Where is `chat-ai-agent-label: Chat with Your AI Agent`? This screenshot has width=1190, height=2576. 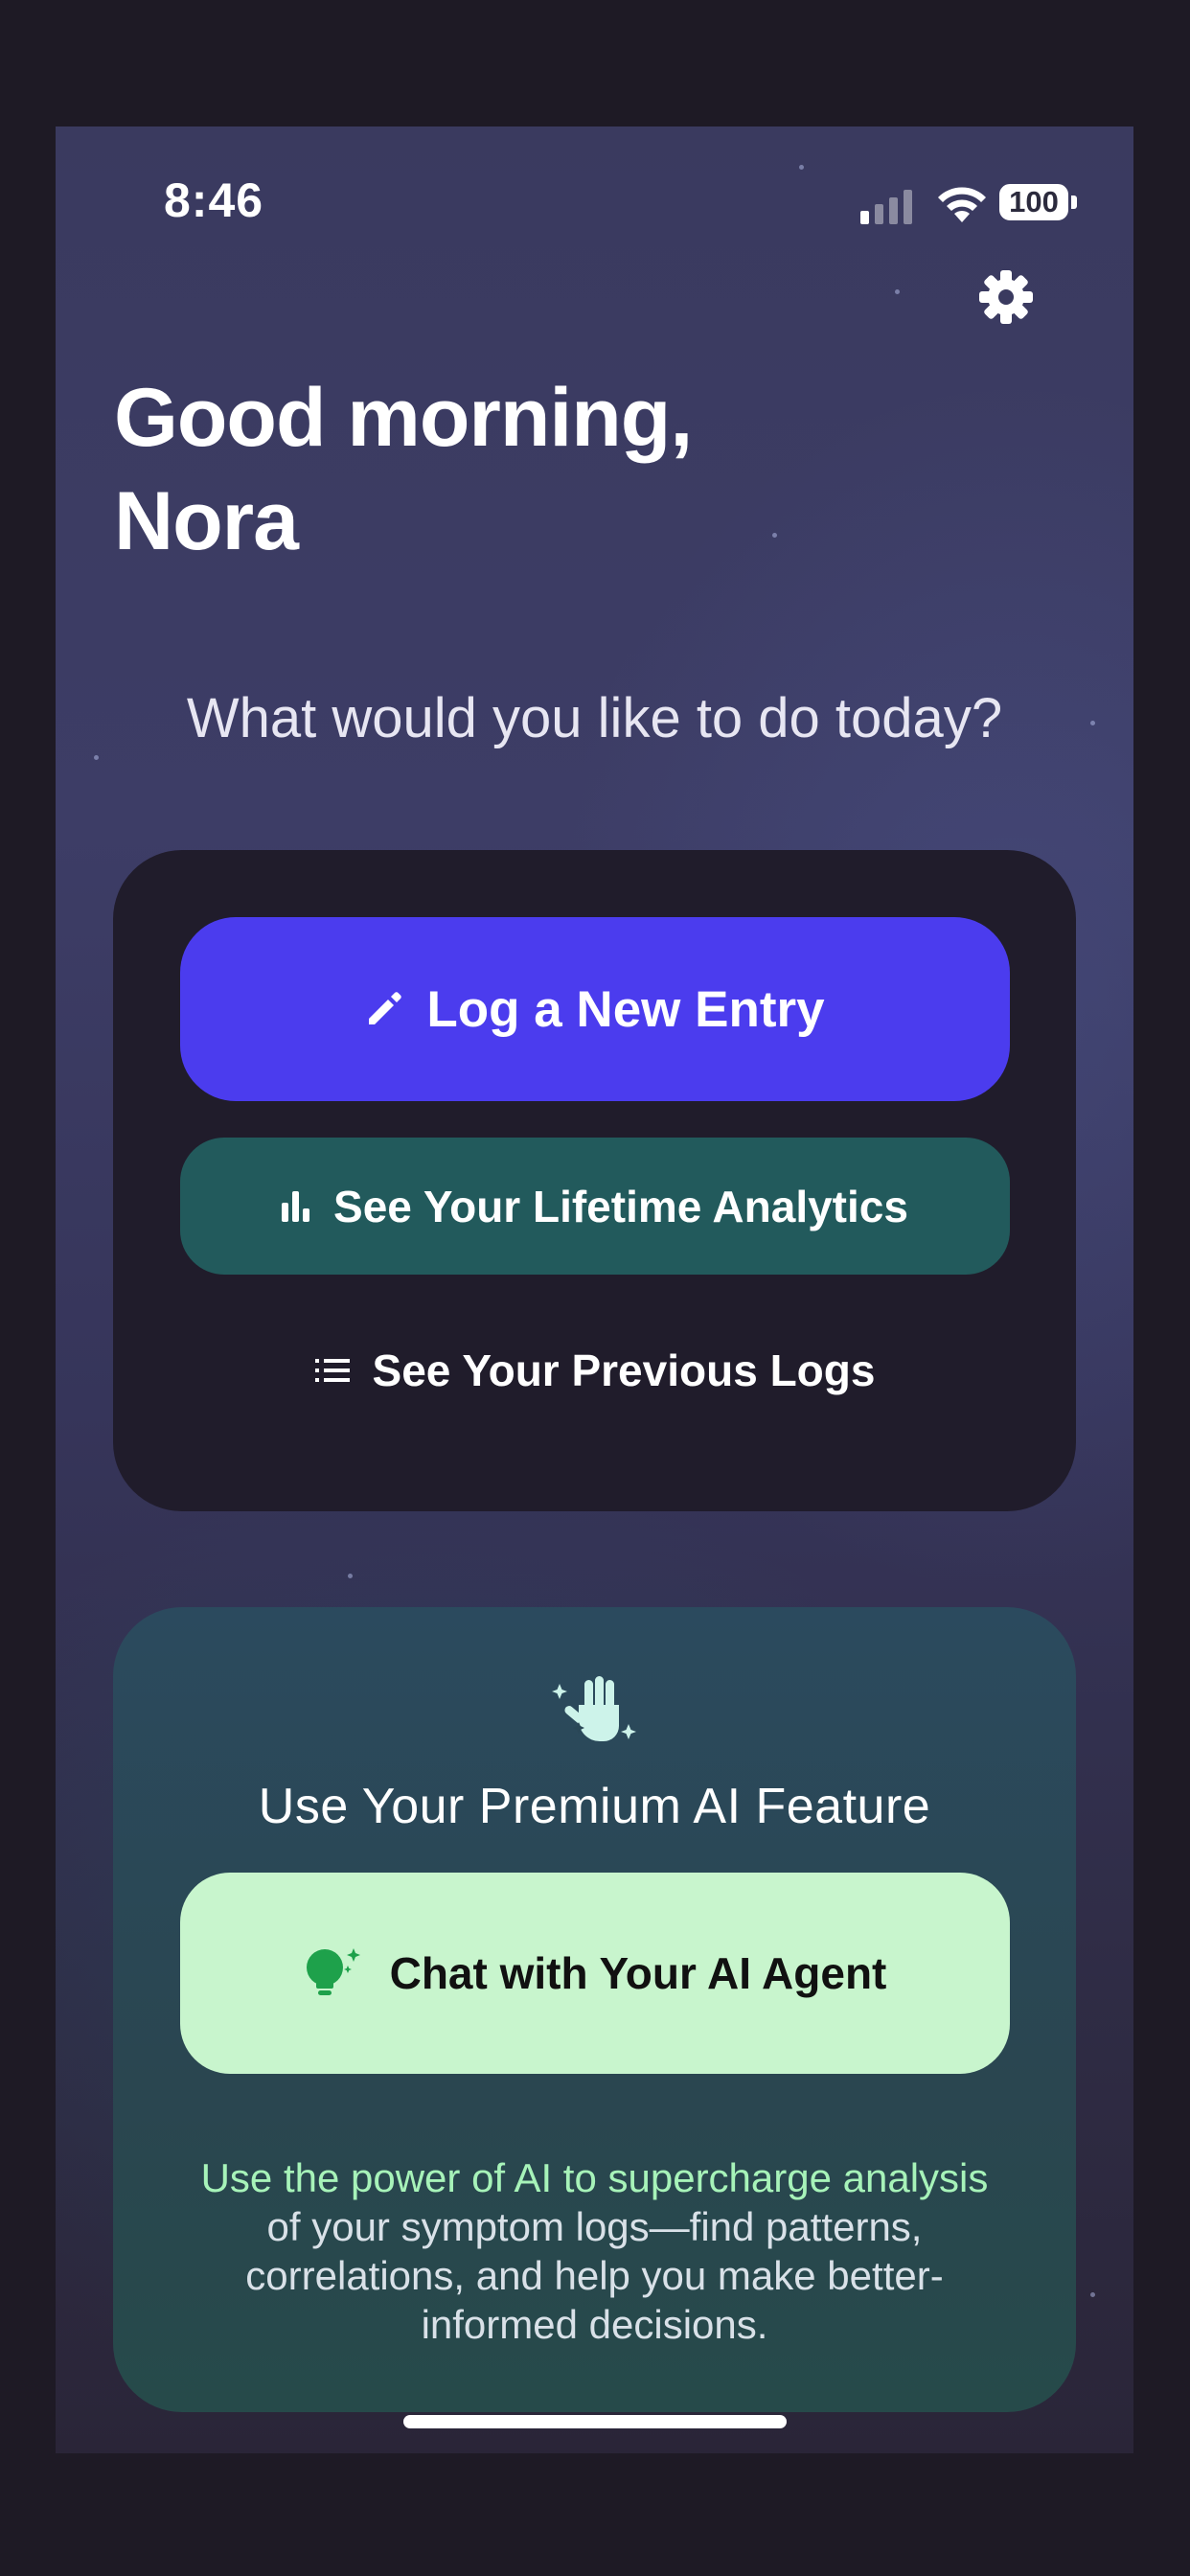 chat-ai-agent-label: Chat with Your AI Agent is located at coordinates (638, 1973).